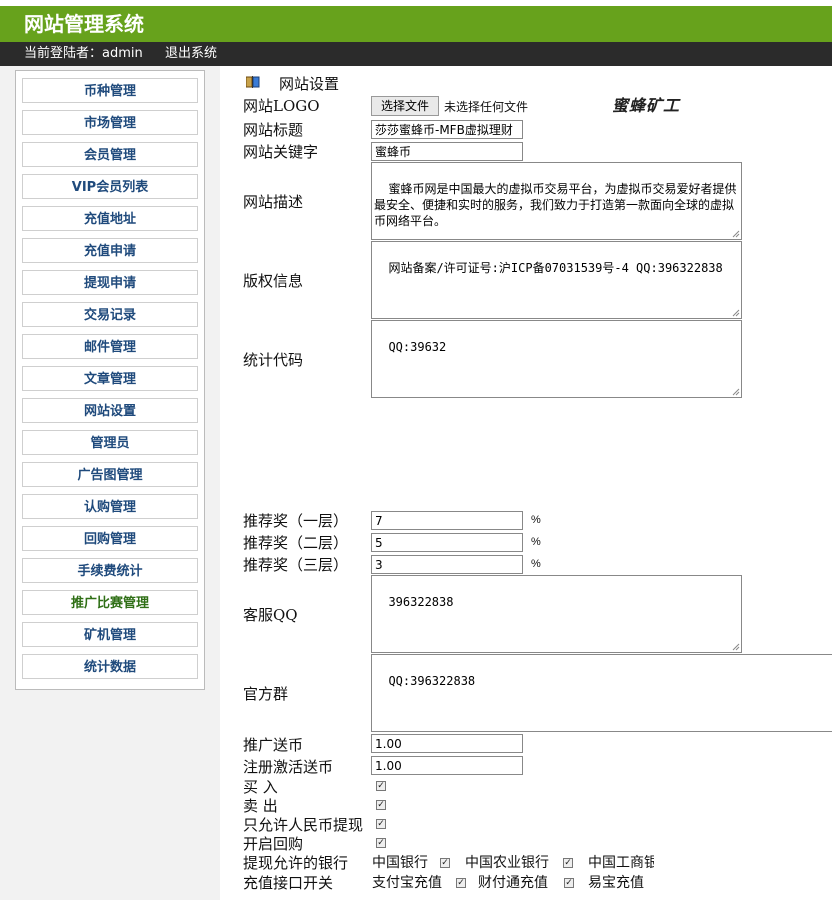 The height and width of the screenshot is (900, 832). Describe the element at coordinates (381, 805) in the screenshot. I see `sell-checkbox: ✓` at that location.